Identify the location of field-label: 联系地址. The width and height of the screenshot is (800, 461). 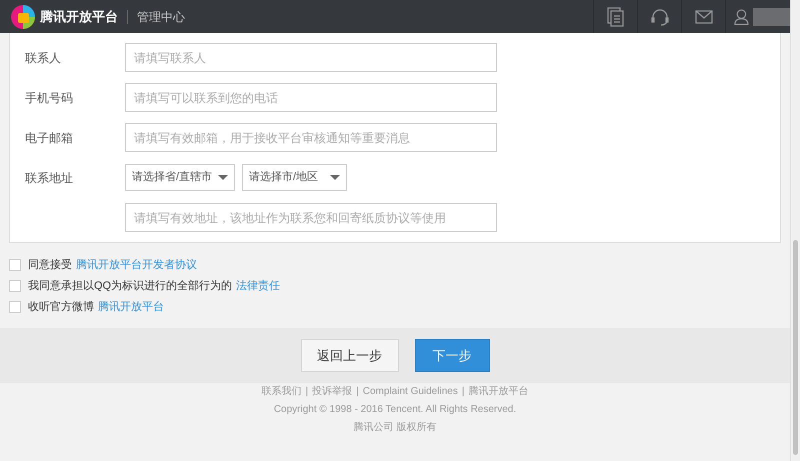
(49, 177).